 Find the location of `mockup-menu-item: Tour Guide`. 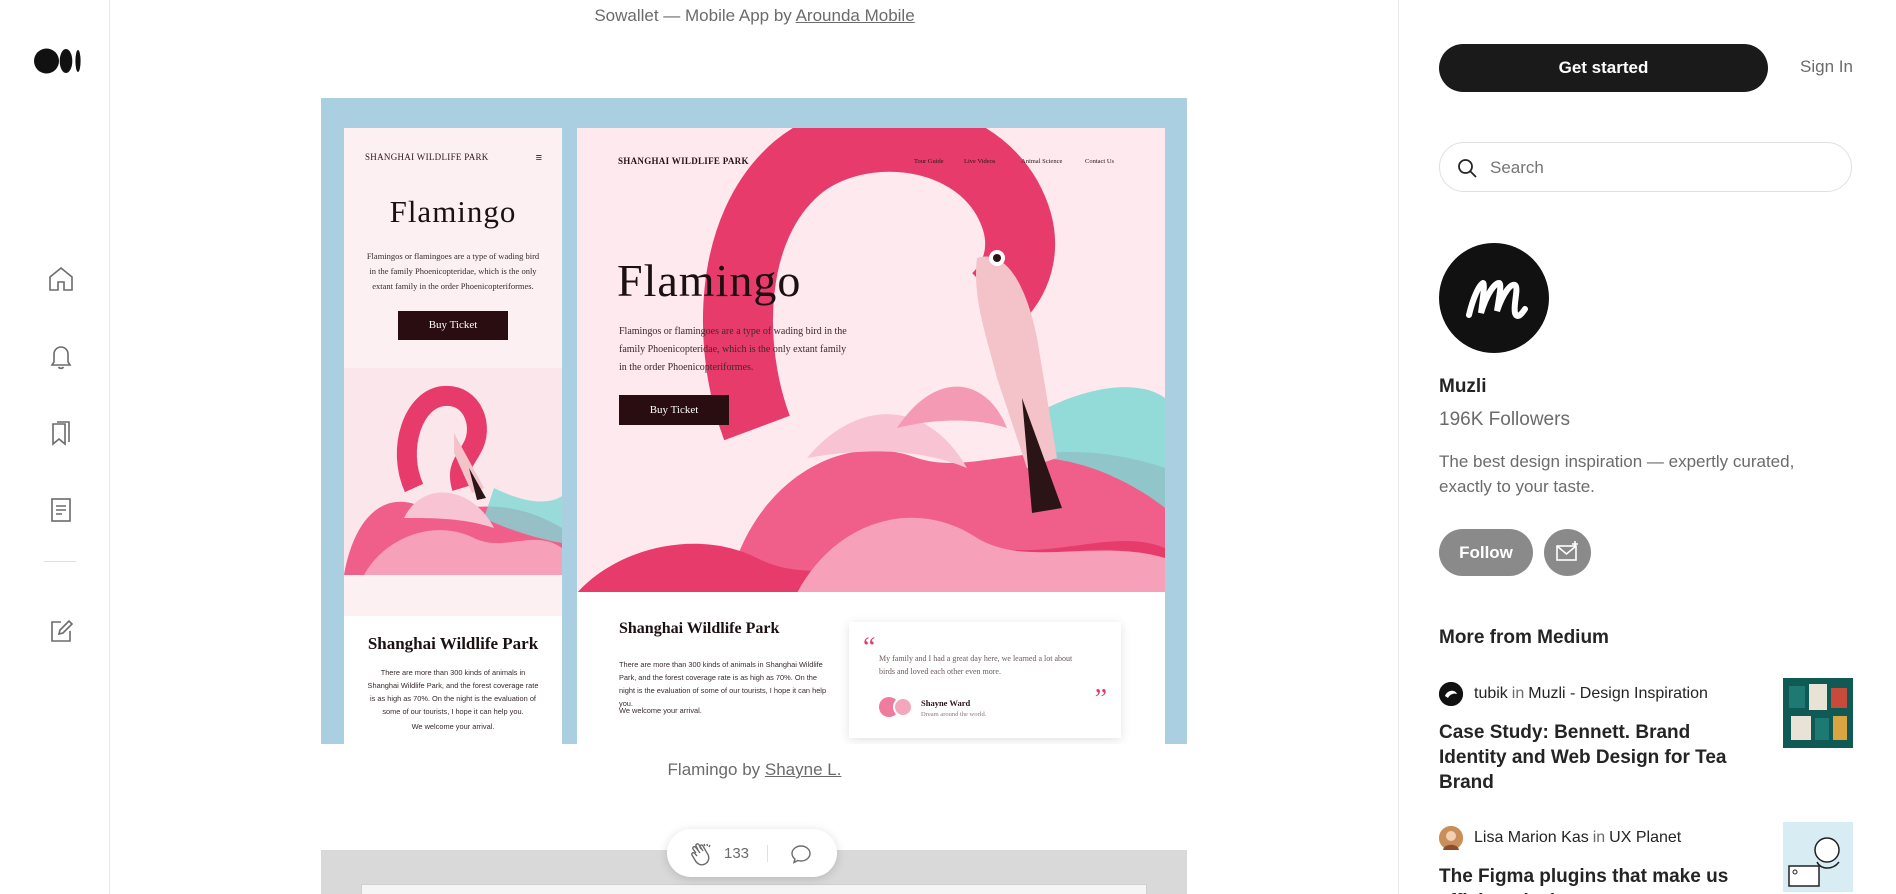

mockup-menu-item: Tour Guide is located at coordinates (929, 161).